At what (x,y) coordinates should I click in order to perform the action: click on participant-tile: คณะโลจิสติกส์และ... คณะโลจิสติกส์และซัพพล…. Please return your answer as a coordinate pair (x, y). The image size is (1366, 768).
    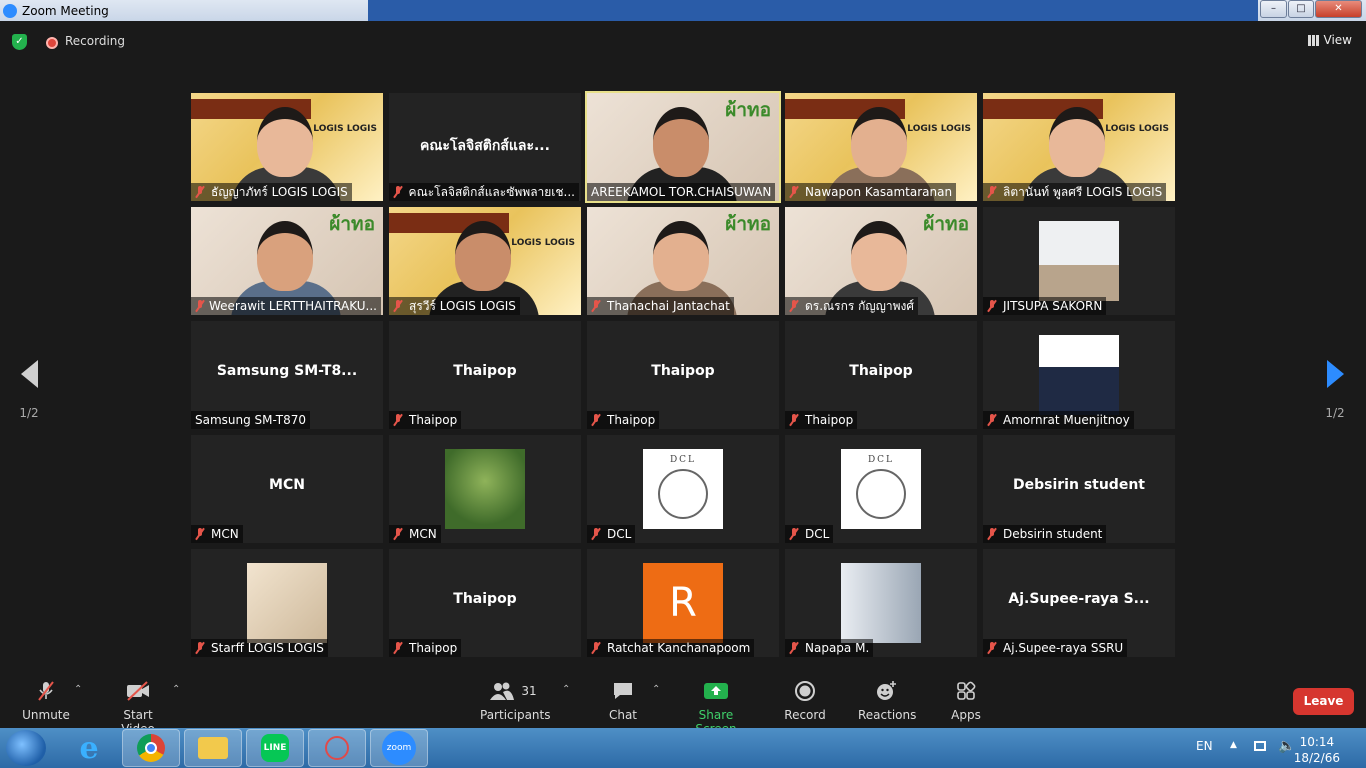
    Looking at the image, I should click on (485, 147).